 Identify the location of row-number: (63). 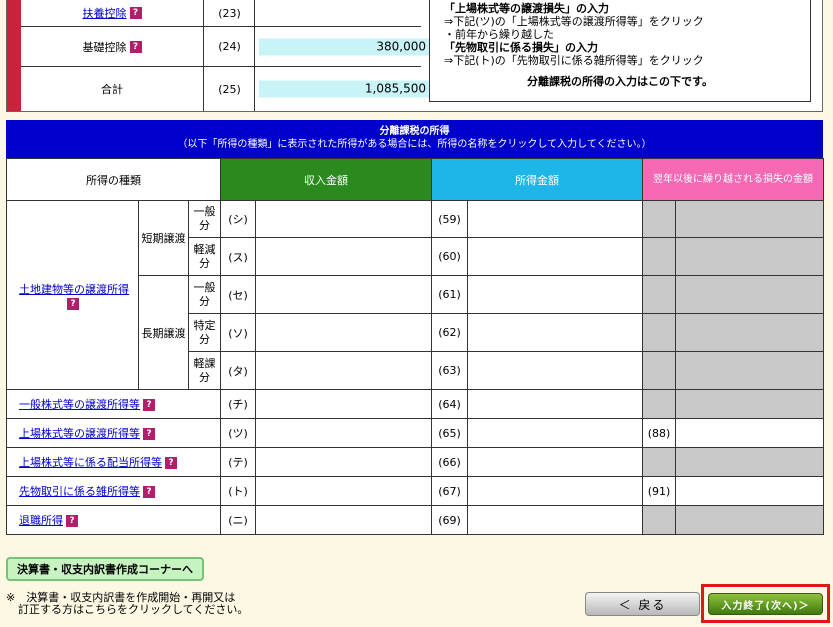
(450, 370).